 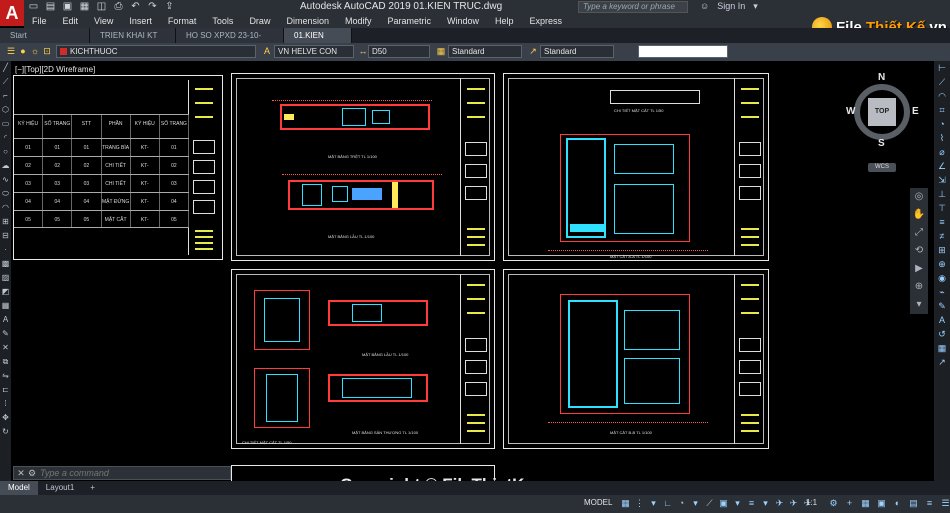 What do you see at coordinates (942, 236) in the screenshot?
I see `dimension-break-icon: ≠` at bounding box center [942, 236].